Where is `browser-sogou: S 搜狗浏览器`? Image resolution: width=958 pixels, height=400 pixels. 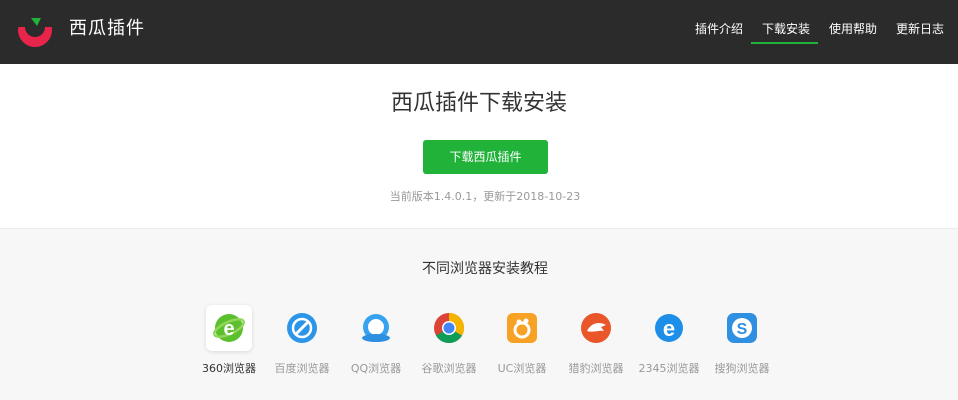 browser-sogou: S 搜狗浏览器 is located at coordinates (742, 340).